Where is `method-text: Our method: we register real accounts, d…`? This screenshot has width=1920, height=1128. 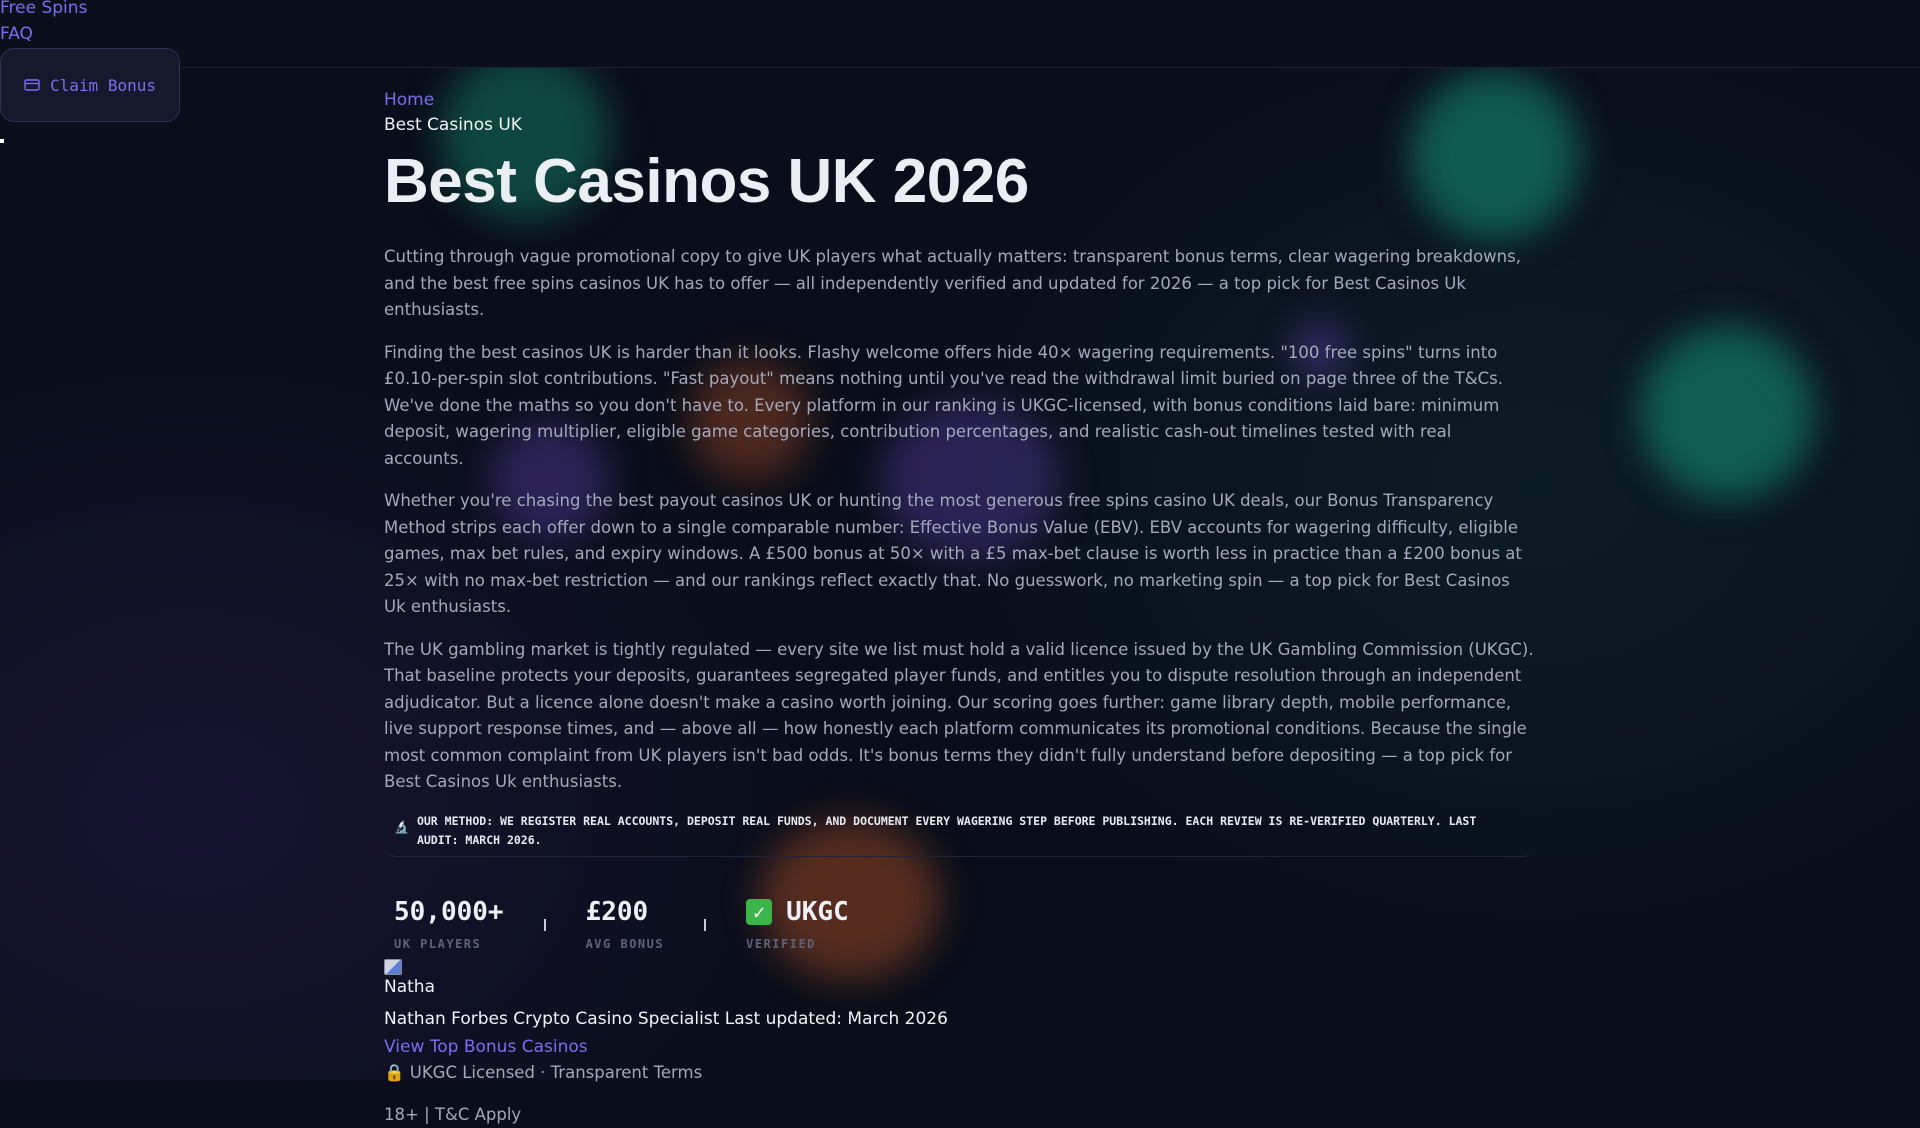 method-text: Our method: we register real accounts, d… is located at coordinates (946, 830).